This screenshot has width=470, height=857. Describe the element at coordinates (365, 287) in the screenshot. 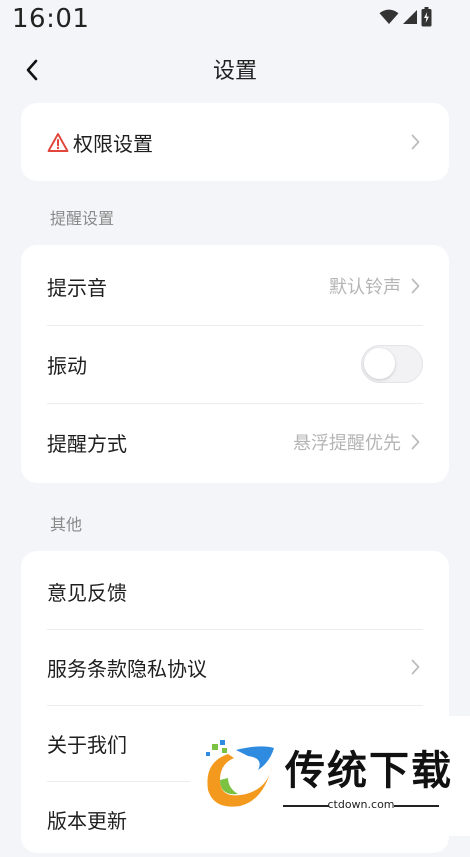

I see `sound-value: 默认铃声` at that location.